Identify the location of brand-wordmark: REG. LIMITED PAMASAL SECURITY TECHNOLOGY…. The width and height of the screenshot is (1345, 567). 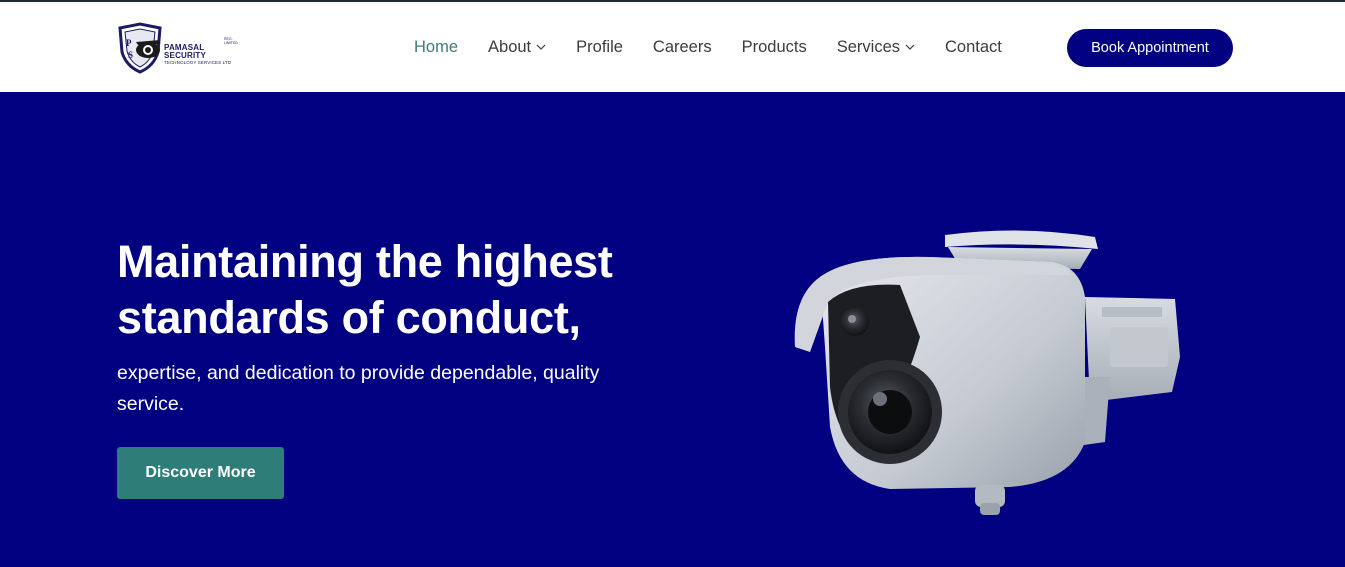
(202, 51).